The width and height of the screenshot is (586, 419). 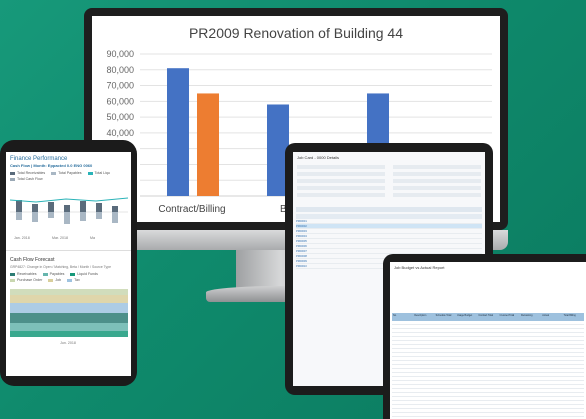 What do you see at coordinates (301, 256) in the screenshot?
I see `job-no-link: PR00008` at bounding box center [301, 256].